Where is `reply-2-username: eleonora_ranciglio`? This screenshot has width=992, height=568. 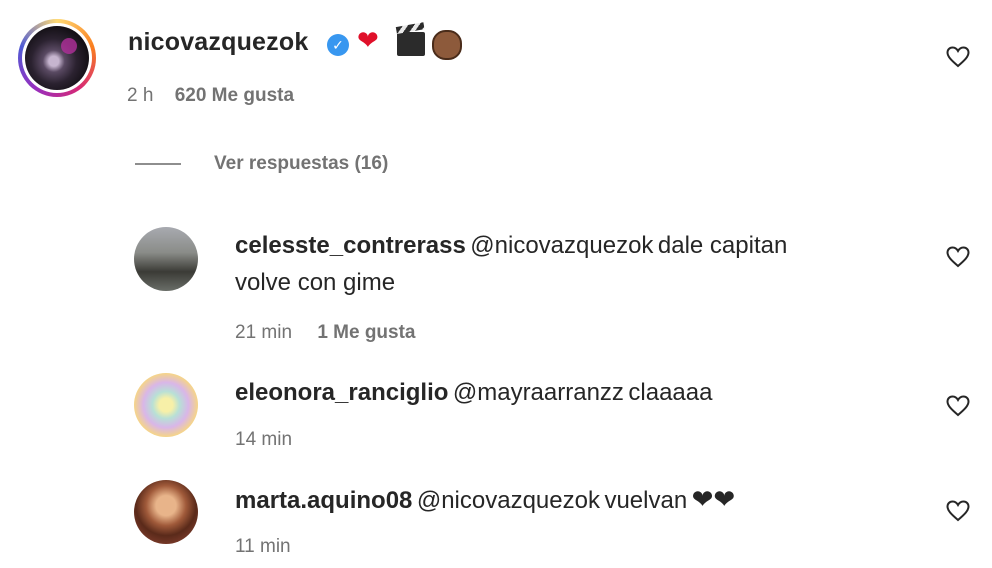
reply-2-username: eleonora_ranciglio is located at coordinates (341, 392).